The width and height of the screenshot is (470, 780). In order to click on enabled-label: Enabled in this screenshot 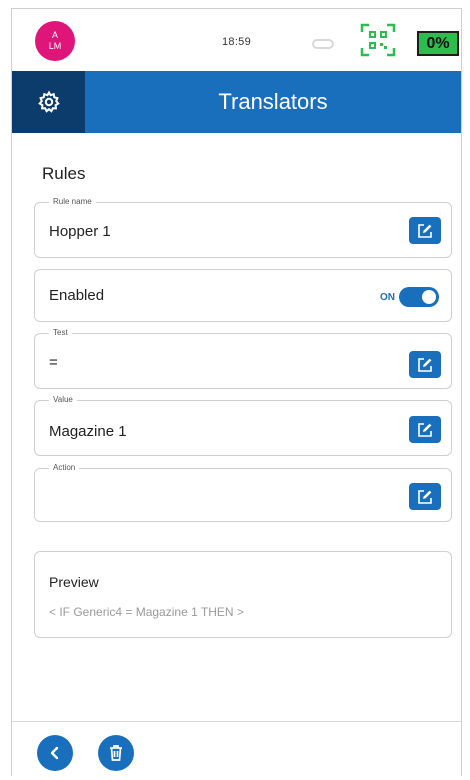, I will do `click(77, 295)`.